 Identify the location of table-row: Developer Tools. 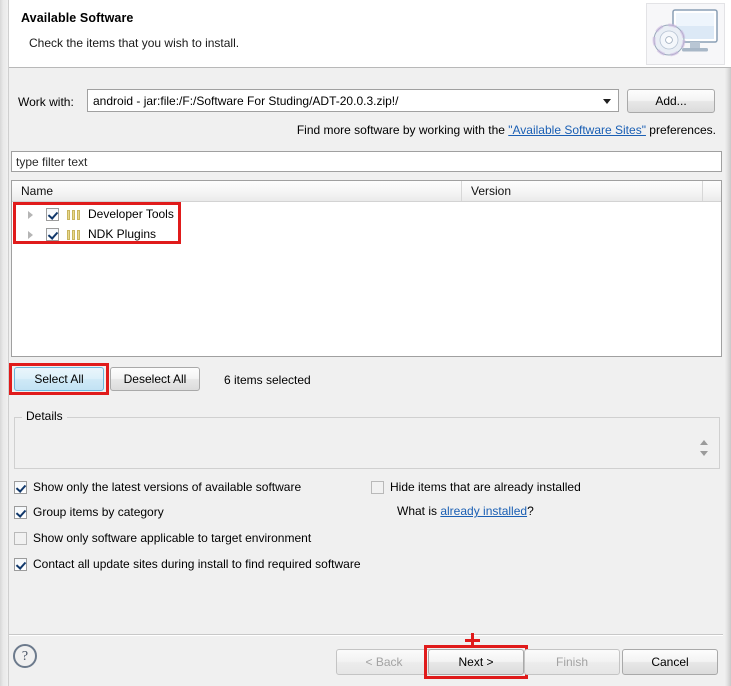
(366, 214).